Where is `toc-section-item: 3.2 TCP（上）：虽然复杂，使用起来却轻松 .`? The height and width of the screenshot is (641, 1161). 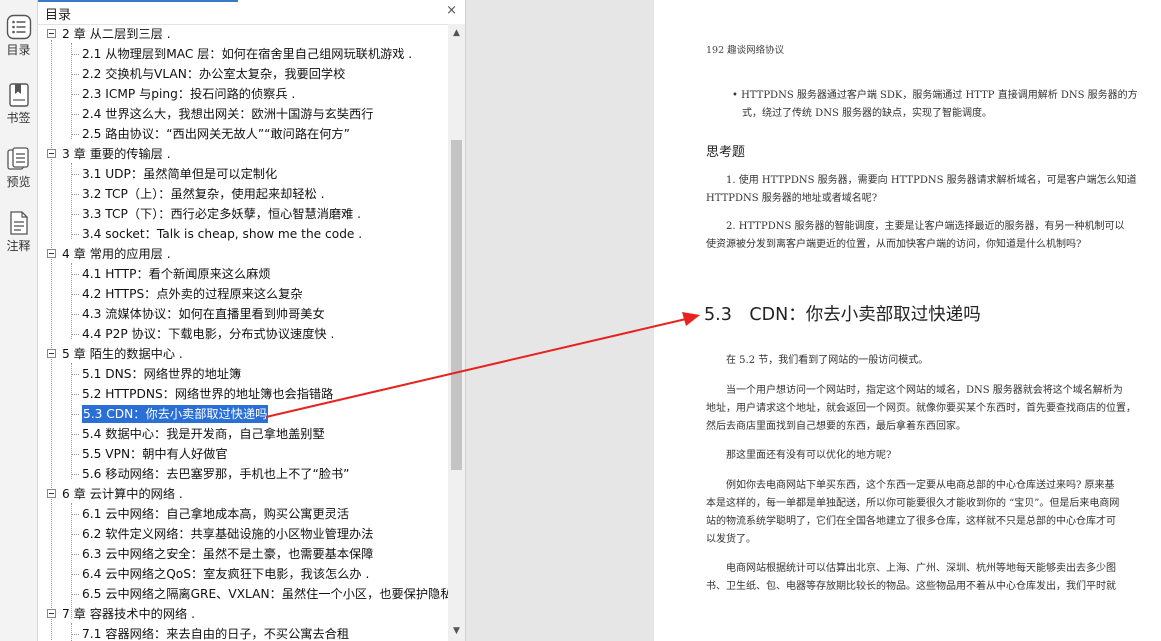
toc-section-item: 3.2 TCP（上）：虽然复杂，使用起来却轻松 . is located at coordinates (243, 194).